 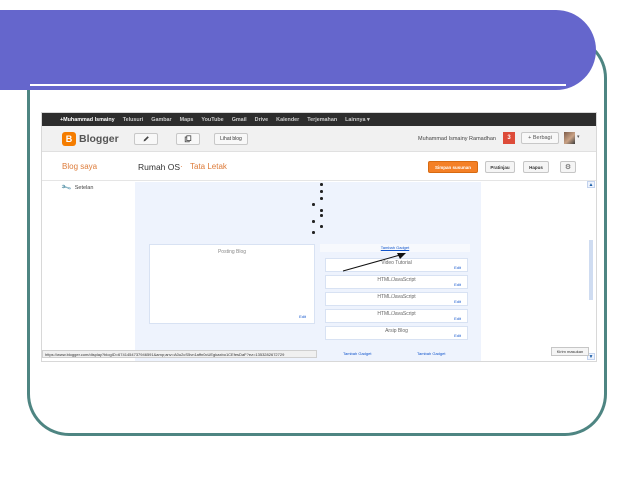 I want to click on gbar-item-calendar: Kalender, so click(x=287, y=120).